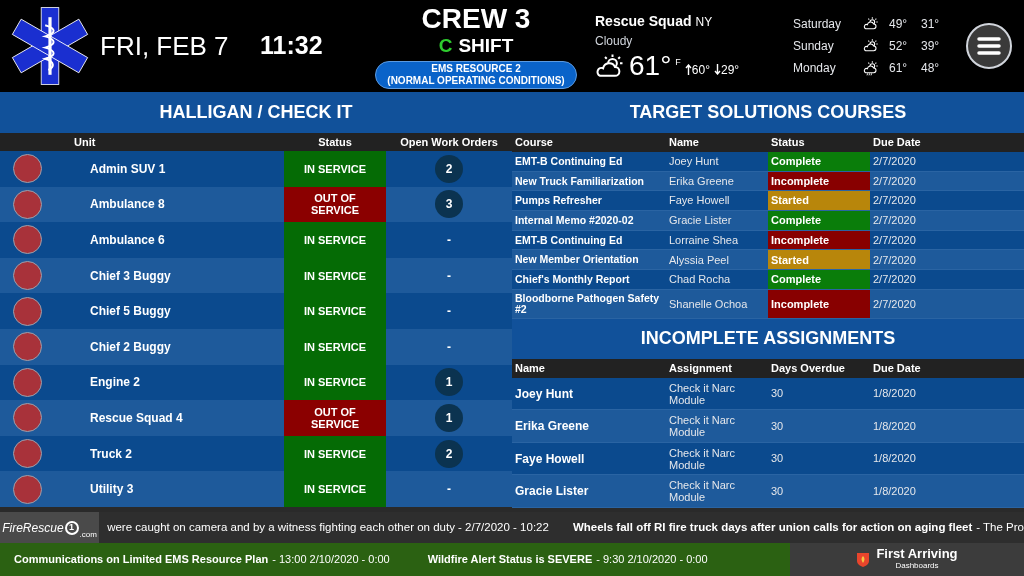 This screenshot has width=1024, height=576. I want to click on person-name: Alyssia Peel, so click(699, 260).